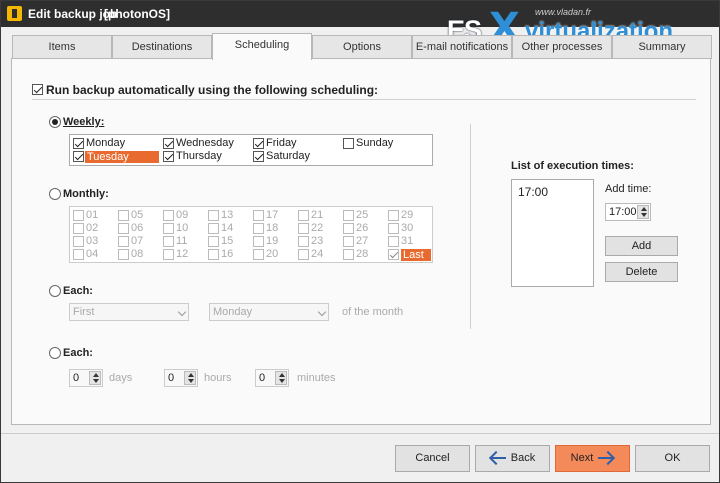 The image size is (720, 483). What do you see at coordinates (272, 228) in the screenshot?
I see `month-day-label: 18` at bounding box center [272, 228].